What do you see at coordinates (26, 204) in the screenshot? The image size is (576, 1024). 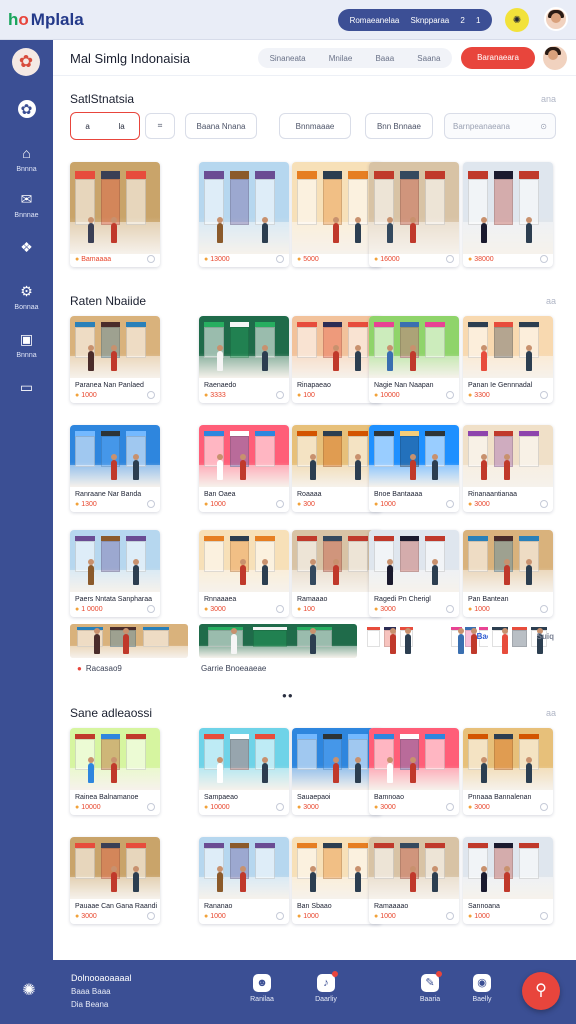 I see `sidebar-item-mail: ✉ Bnnnae` at bounding box center [26, 204].